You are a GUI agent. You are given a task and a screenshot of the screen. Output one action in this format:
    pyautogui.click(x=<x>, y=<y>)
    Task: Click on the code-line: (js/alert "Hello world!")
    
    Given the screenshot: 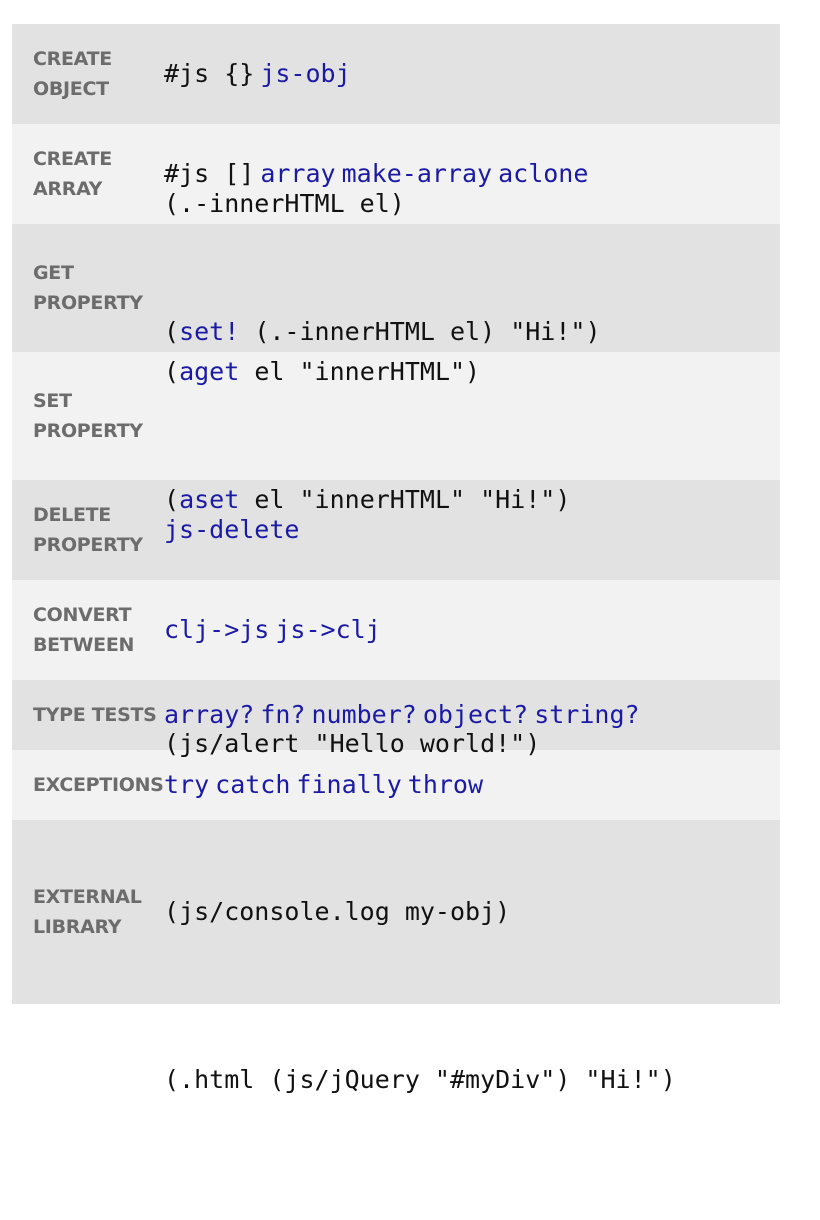 What is the action you would take?
    pyautogui.click(x=472, y=744)
    